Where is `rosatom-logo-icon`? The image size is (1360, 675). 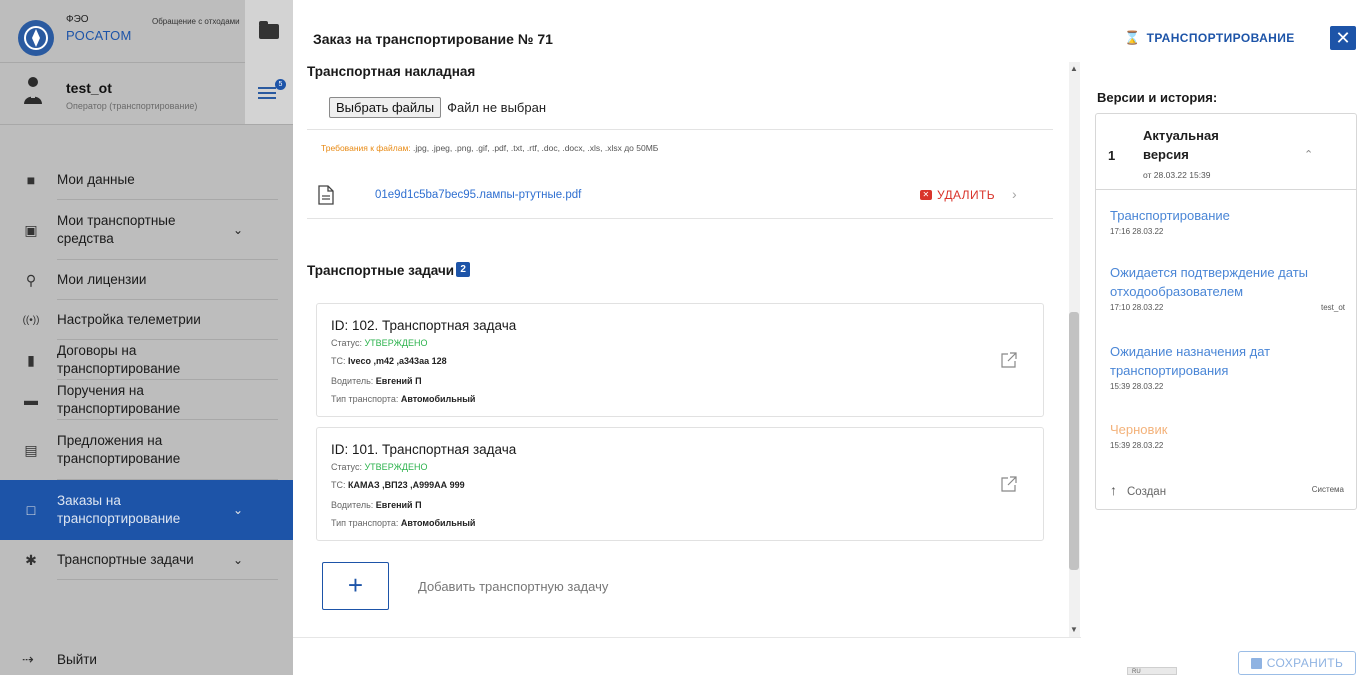
rosatom-logo-icon is located at coordinates (36, 38).